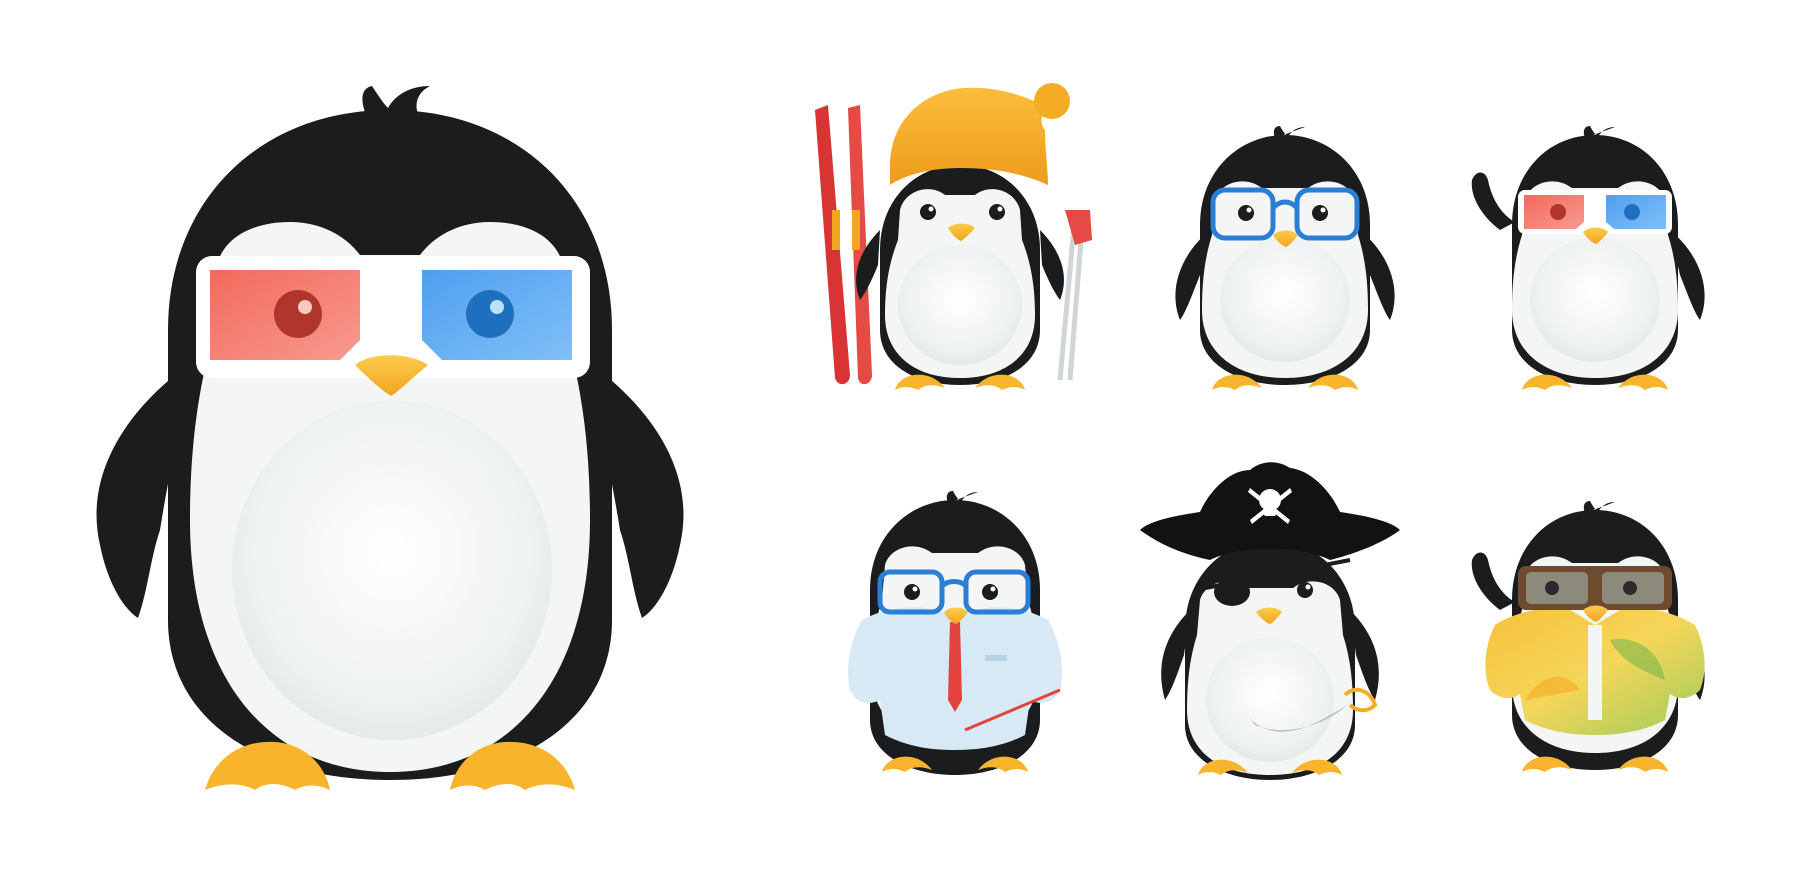 This screenshot has height=879, width=1796. What do you see at coordinates (1588, 258) in the screenshot?
I see `waving-3d-glasses-penguin` at bounding box center [1588, 258].